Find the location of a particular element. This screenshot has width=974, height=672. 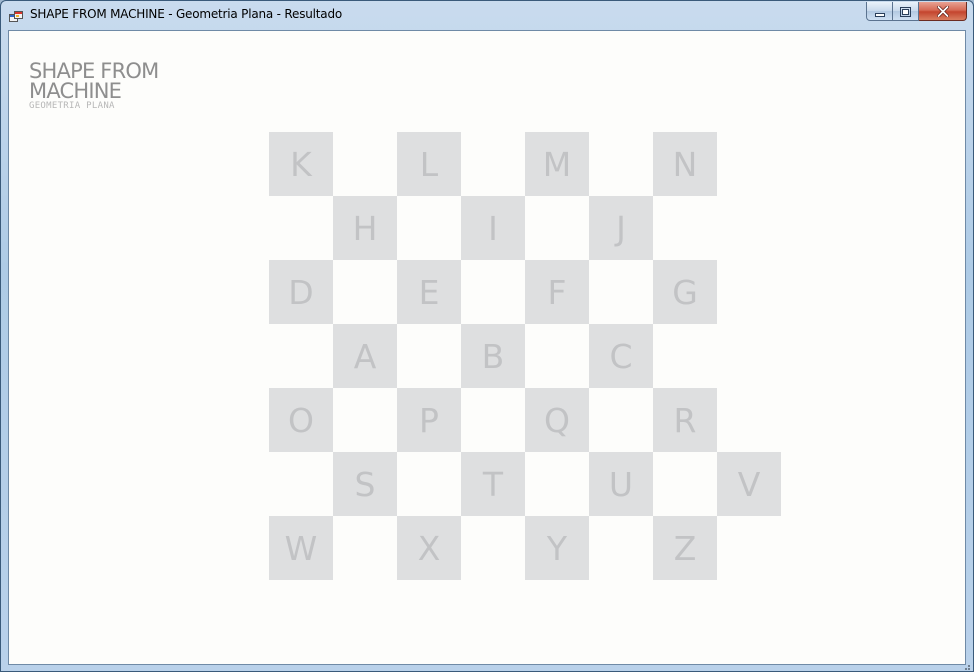

maximize-button is located at coordinates (906, 11).